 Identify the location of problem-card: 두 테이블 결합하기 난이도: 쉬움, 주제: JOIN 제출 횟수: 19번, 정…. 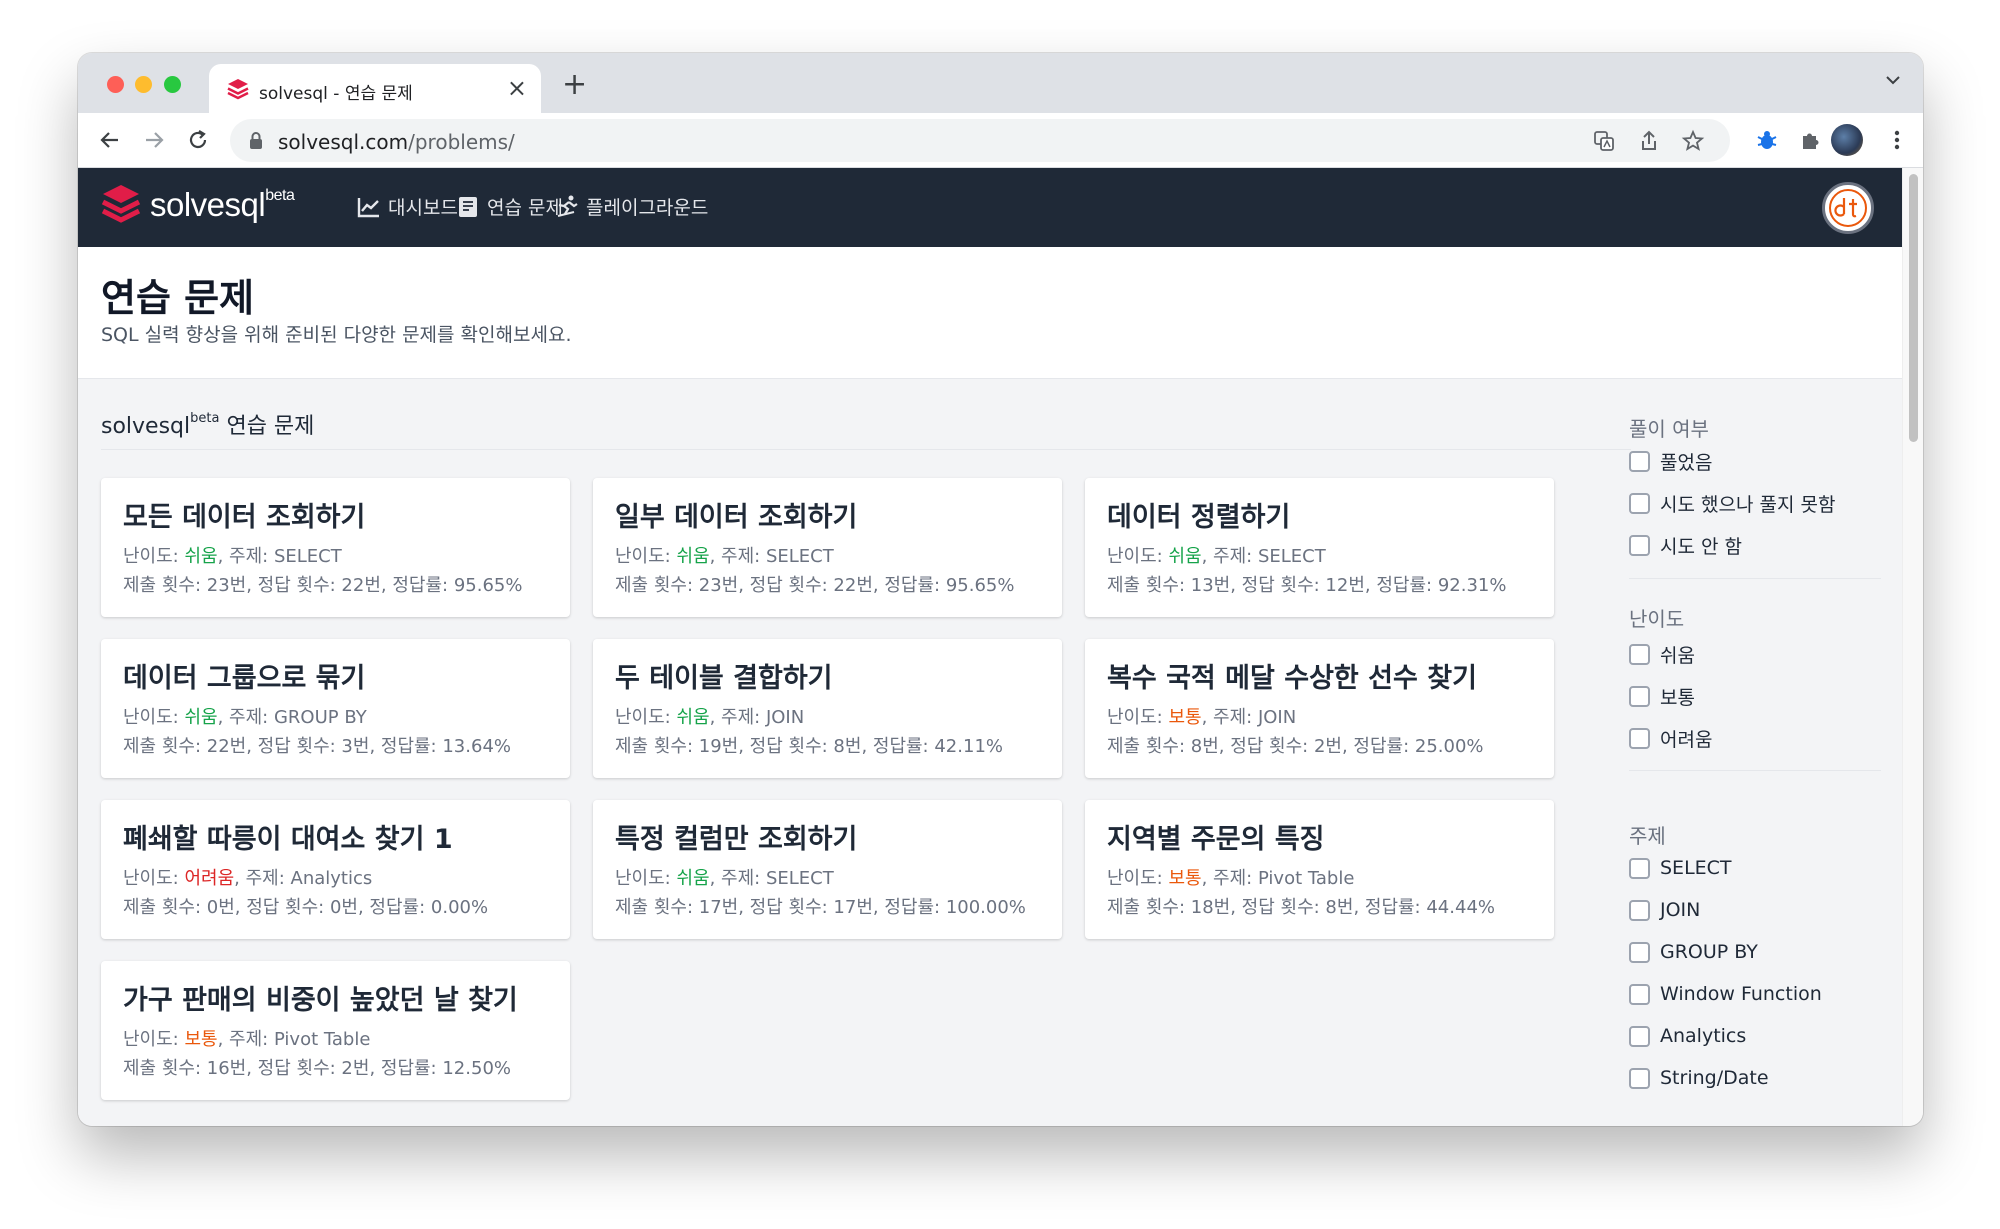
(827, 708).